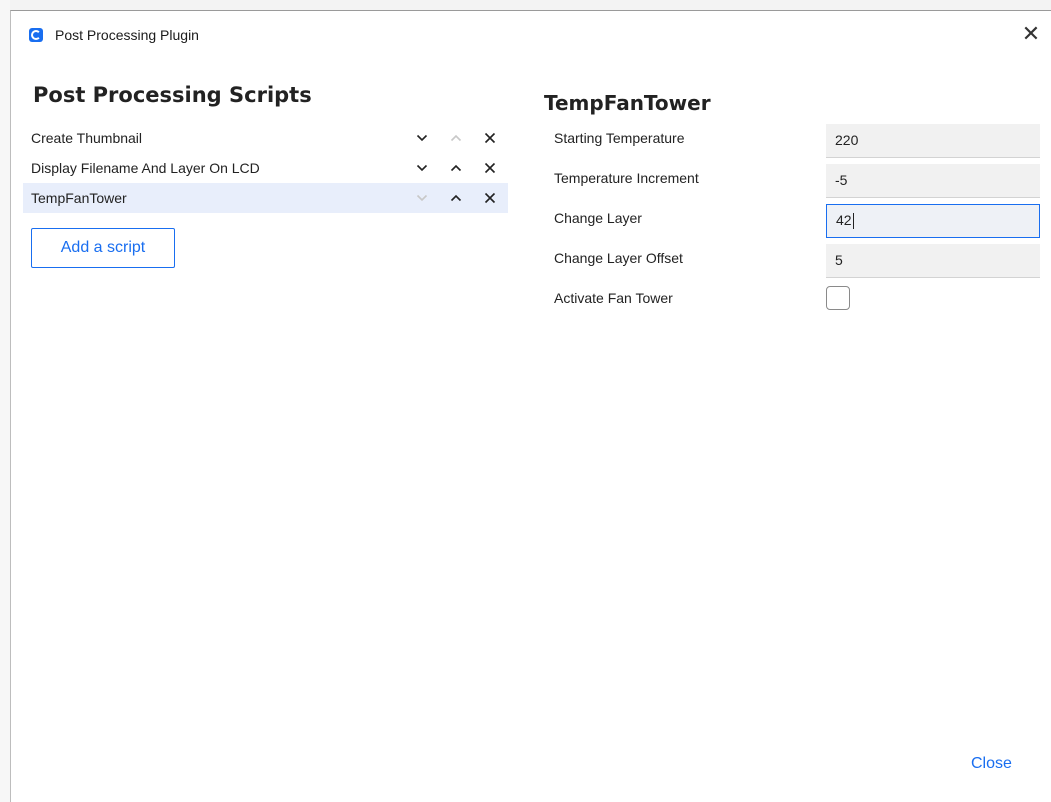  Describe the element at coordinates (802, 259) in the screenshot. I see `setting-change-layer-offset: Change Layer Offset 5` at that location.